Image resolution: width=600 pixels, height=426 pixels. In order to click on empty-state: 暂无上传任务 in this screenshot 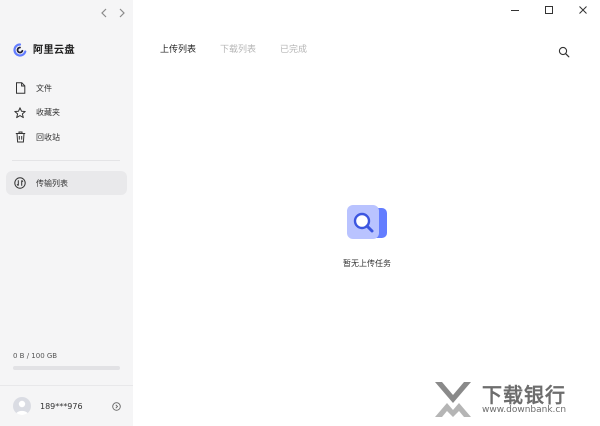, I will do `click(367, 236)`.